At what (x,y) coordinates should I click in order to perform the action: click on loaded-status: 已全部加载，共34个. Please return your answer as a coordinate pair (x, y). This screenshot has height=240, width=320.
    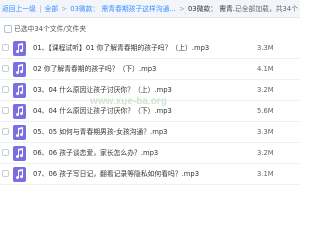
    Looking at the image, I should click on (266, 9).